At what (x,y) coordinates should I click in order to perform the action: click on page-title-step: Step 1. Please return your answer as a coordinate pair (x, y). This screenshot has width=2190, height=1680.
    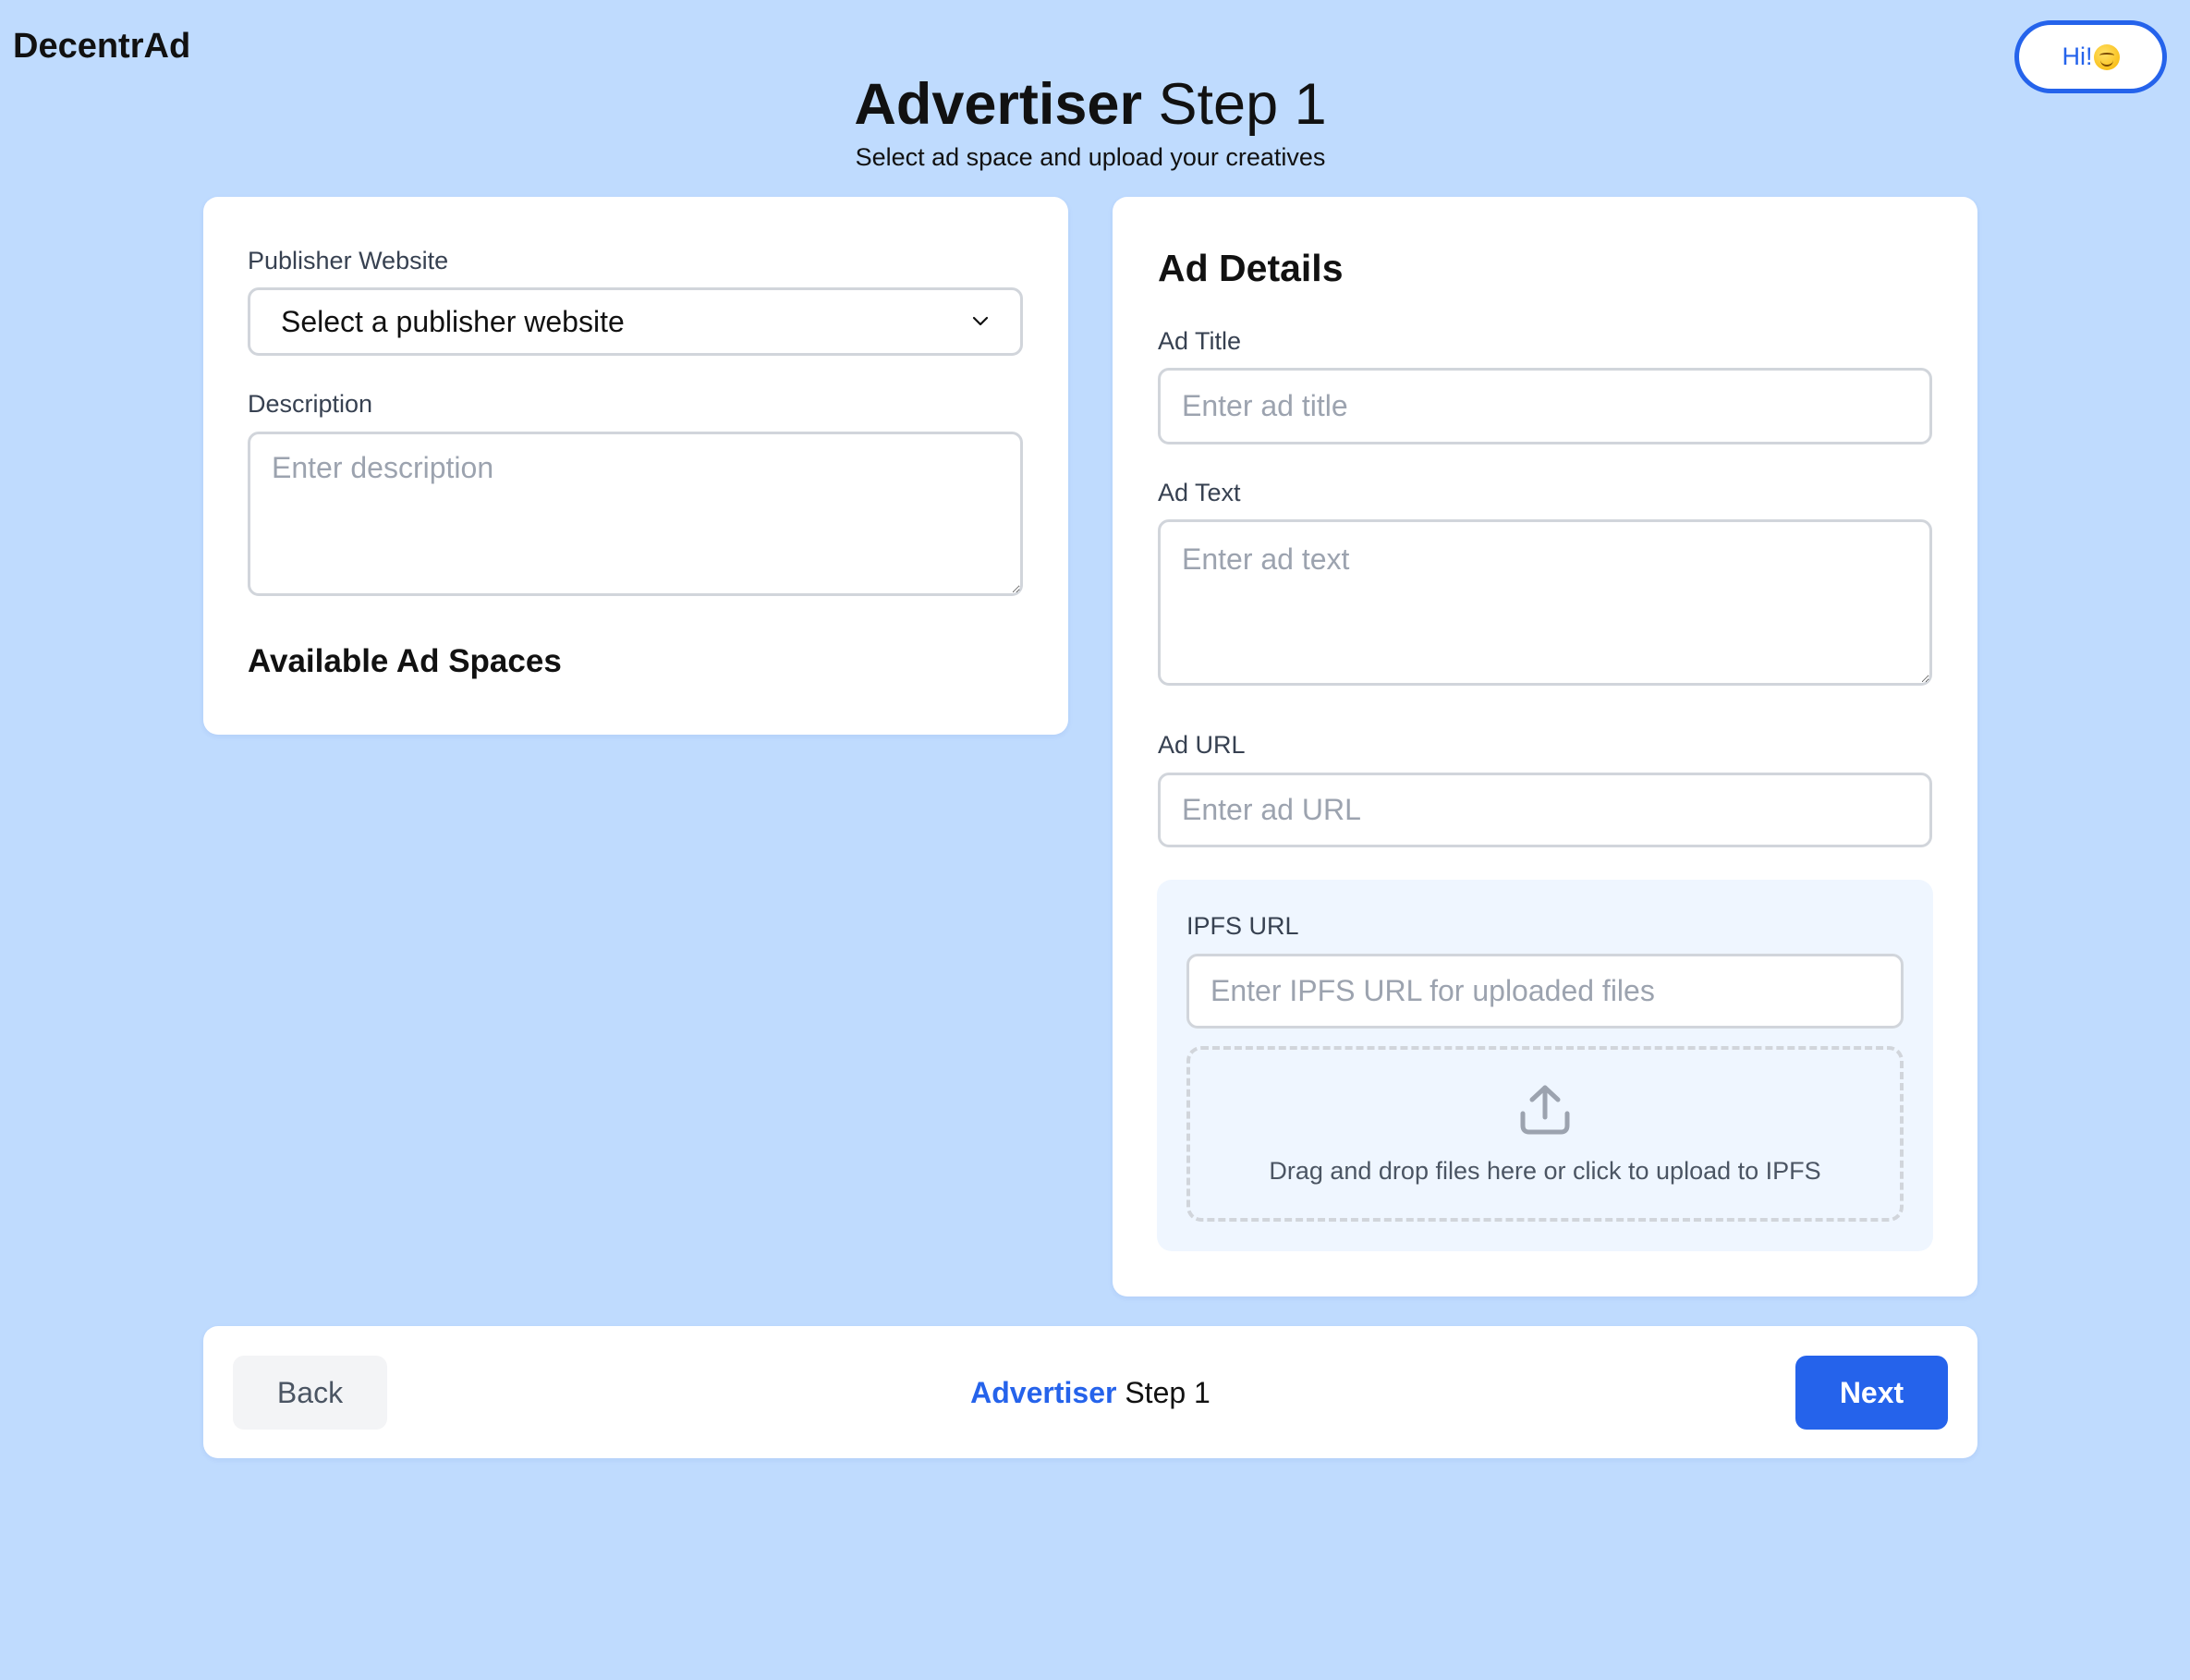
    Looking at the image, I should click on (1234, 104).